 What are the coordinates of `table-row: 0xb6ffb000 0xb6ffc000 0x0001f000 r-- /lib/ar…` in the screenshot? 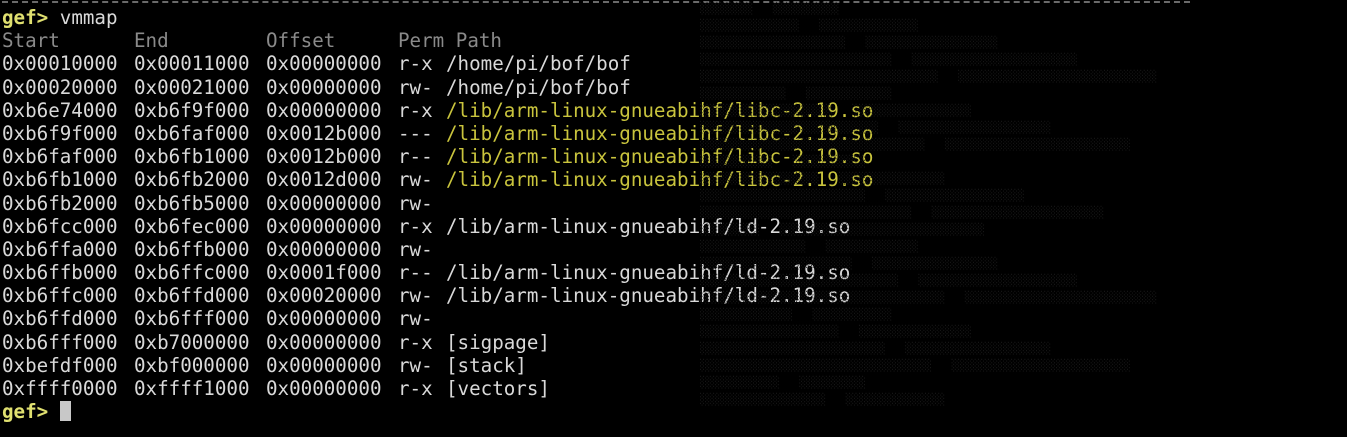 It's located at (674, 272).